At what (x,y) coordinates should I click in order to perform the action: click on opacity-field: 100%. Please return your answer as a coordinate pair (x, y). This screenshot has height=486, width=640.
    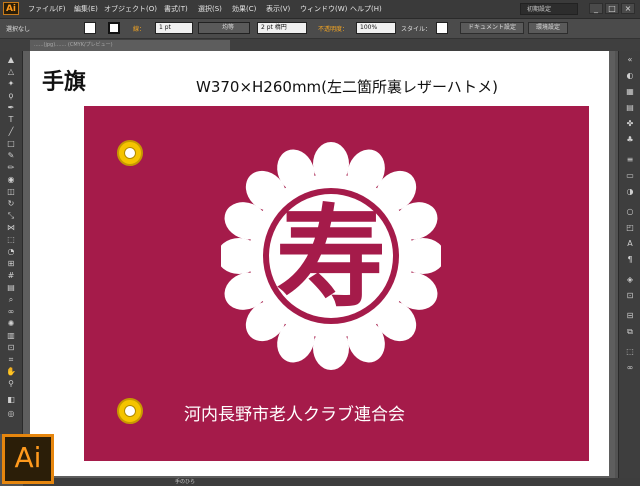
    Looking at the image, I should click on (376, 28).